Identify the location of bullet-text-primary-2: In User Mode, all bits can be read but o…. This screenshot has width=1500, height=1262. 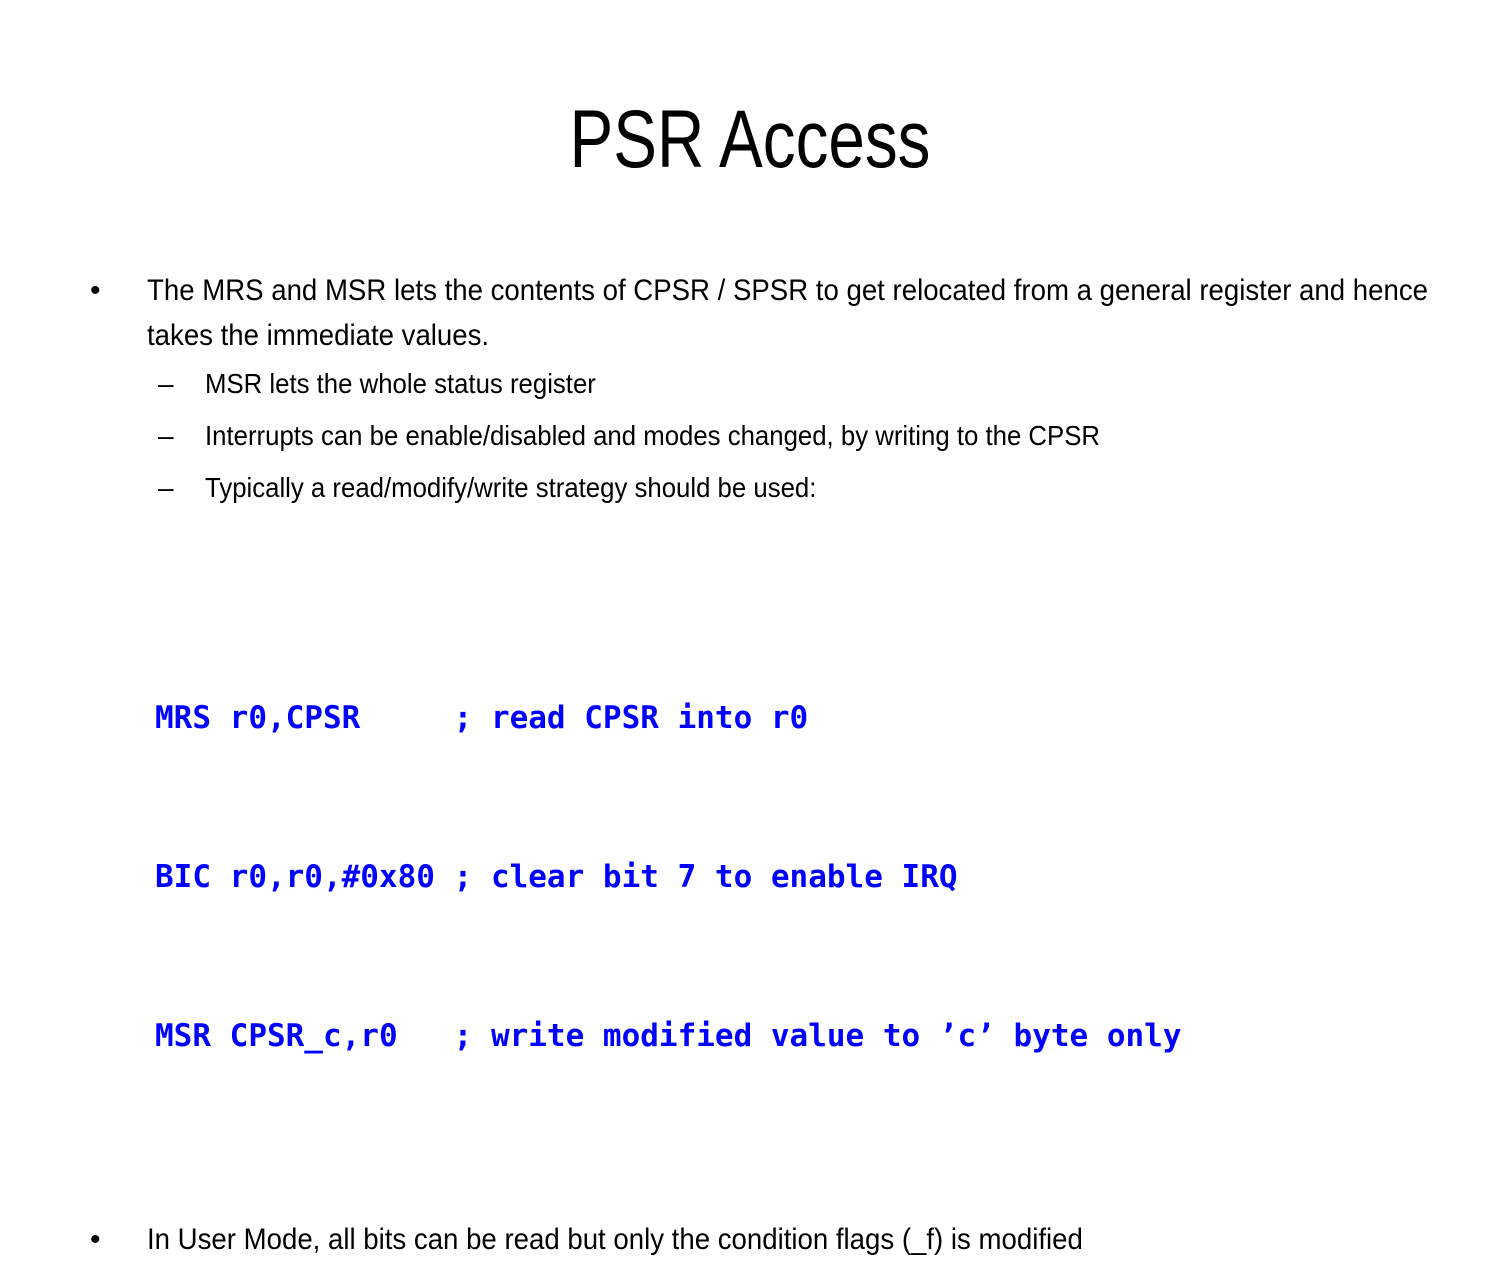
(615, 1239).